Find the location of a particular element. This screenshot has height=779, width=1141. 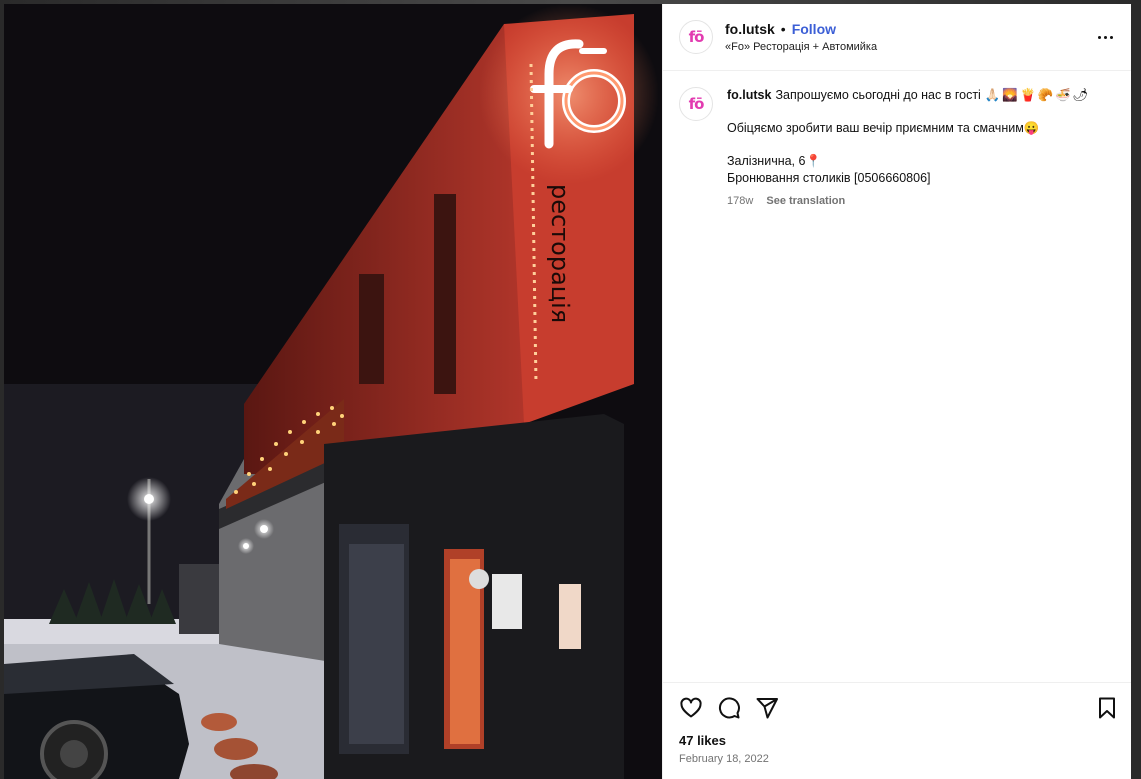

caption-invite: Запрошуємо сьогодні до нас в гості is located at coordinates (878, 95).